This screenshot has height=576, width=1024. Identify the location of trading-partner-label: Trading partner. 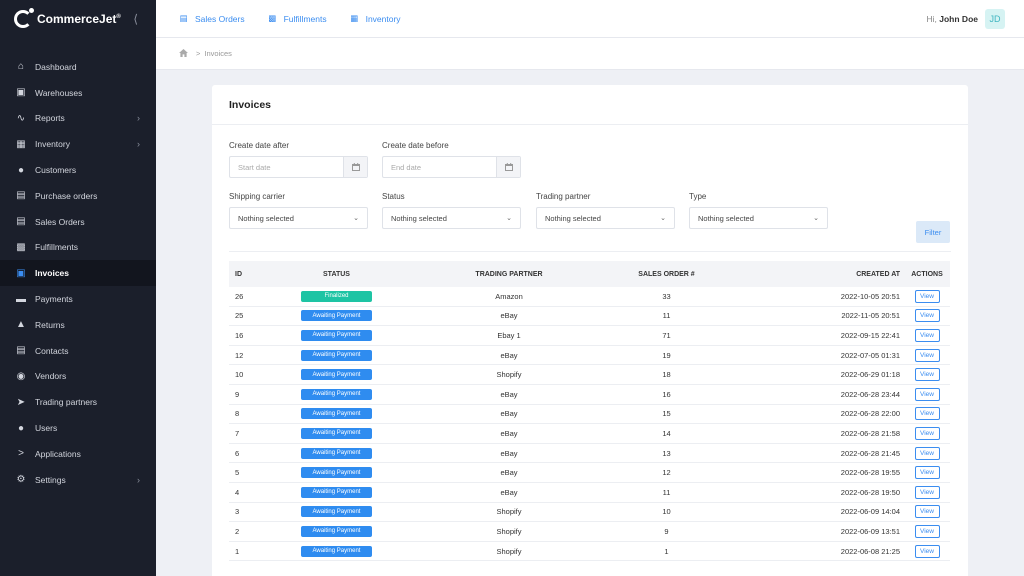
(563, 196).